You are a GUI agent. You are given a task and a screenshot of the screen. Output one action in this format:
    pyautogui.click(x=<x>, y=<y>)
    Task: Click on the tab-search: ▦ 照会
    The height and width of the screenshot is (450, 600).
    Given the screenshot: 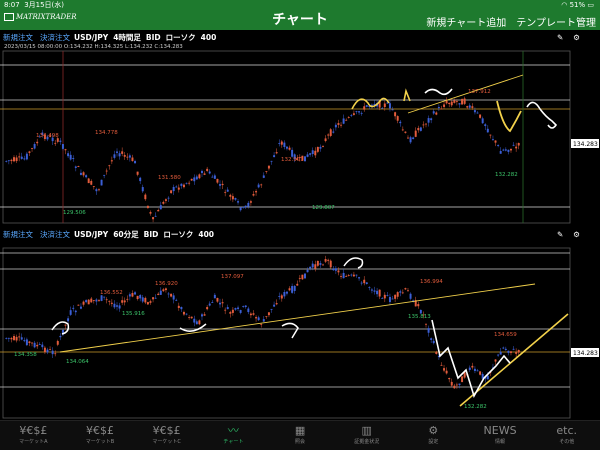 What is the action you would take?
    pyautogui.click(x=300, y=435)
    